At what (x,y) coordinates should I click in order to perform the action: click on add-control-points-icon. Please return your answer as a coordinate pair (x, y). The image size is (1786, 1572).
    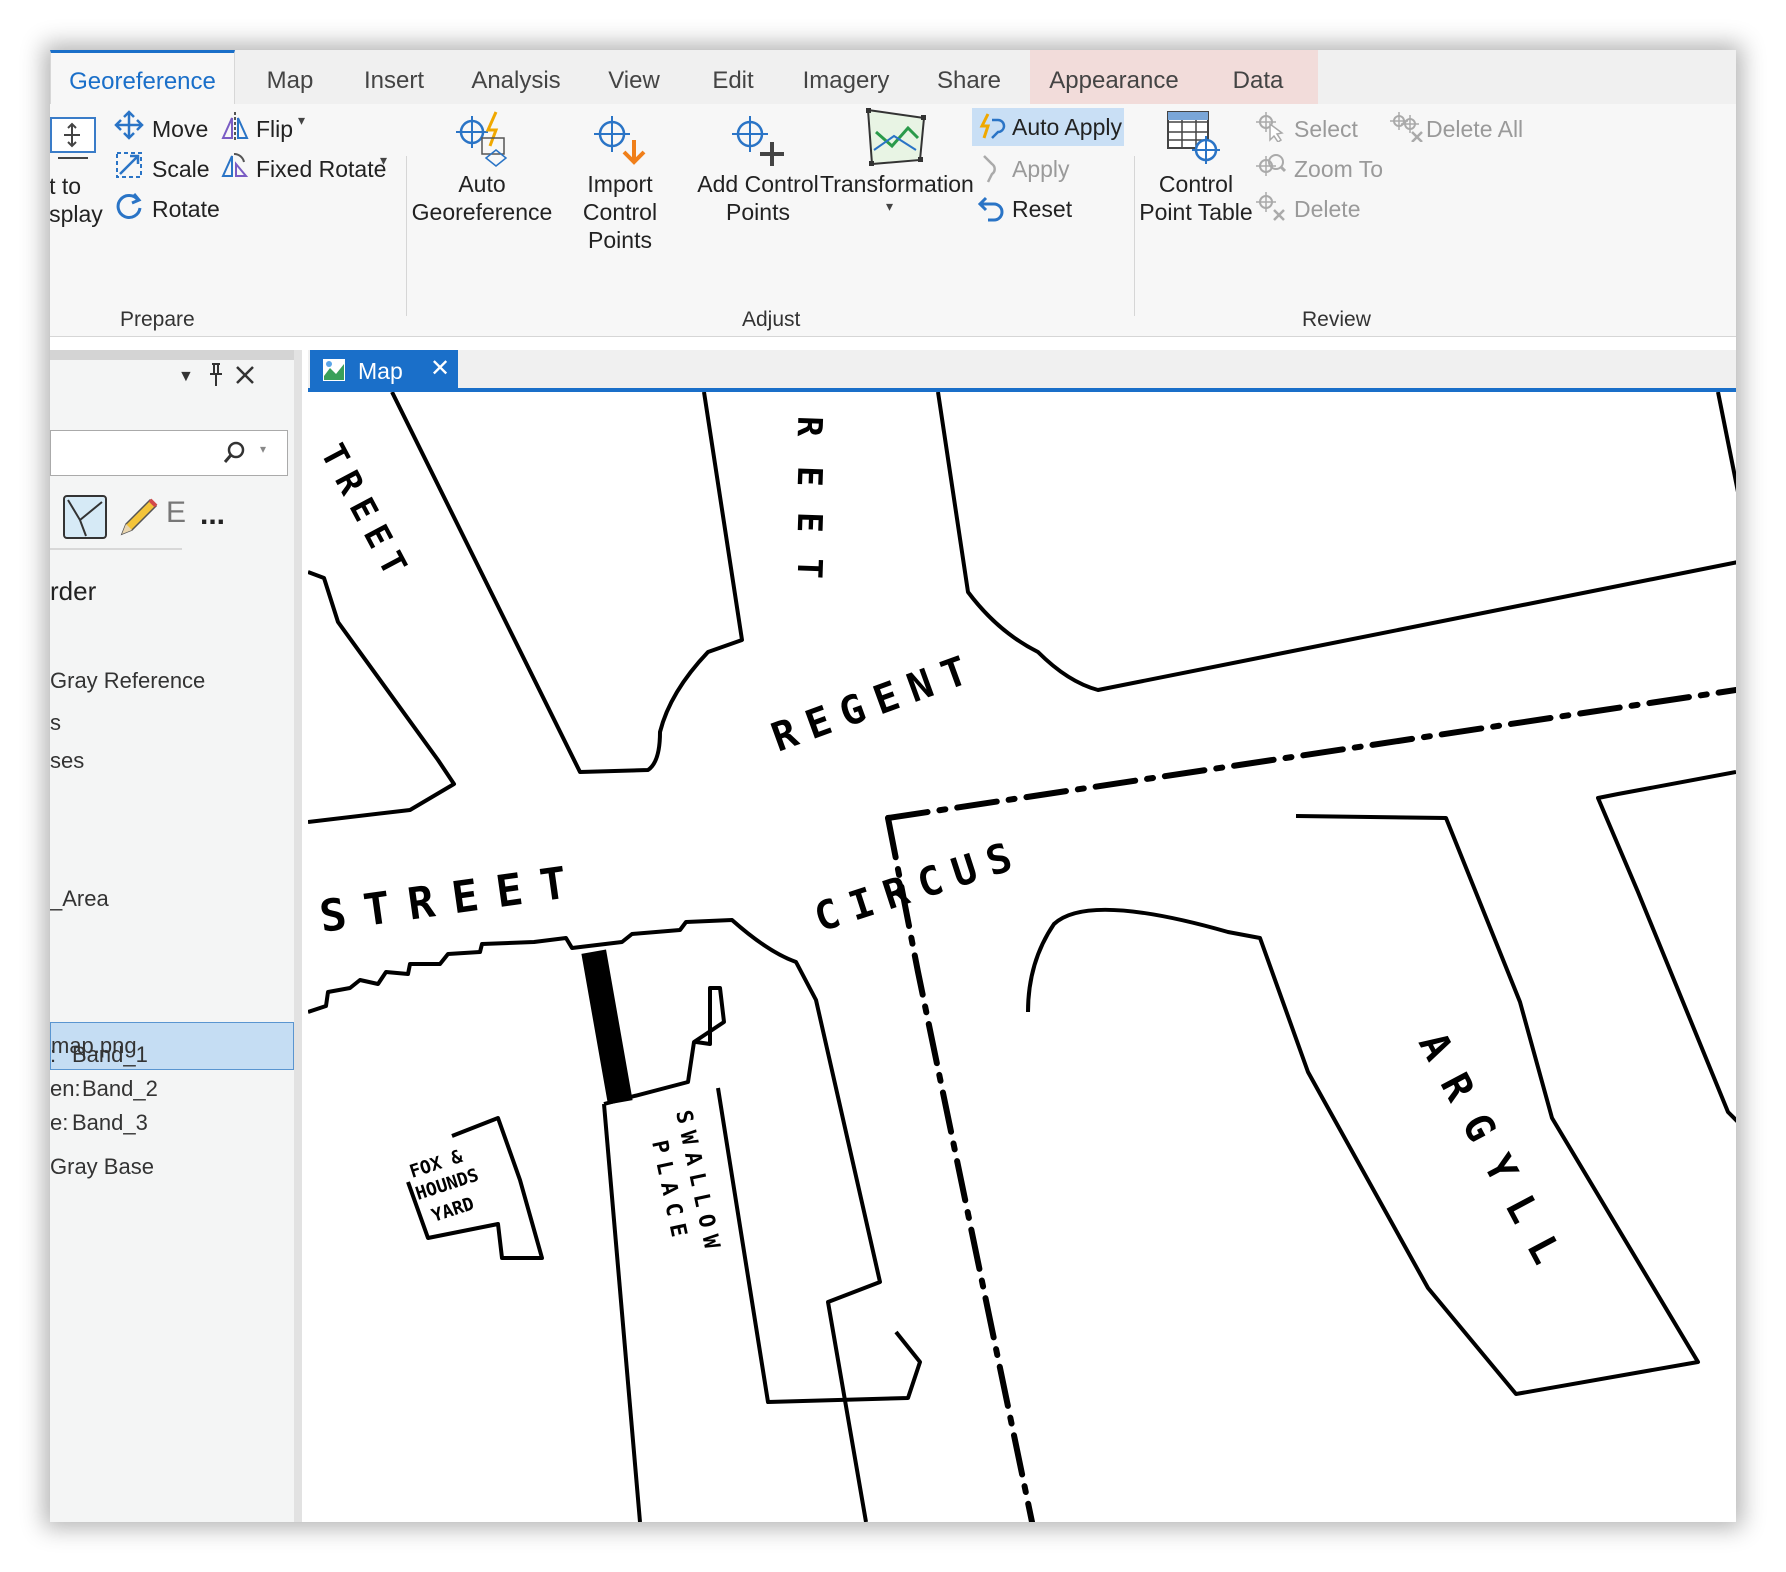
    Looking at the image, I should click on (758, 141).